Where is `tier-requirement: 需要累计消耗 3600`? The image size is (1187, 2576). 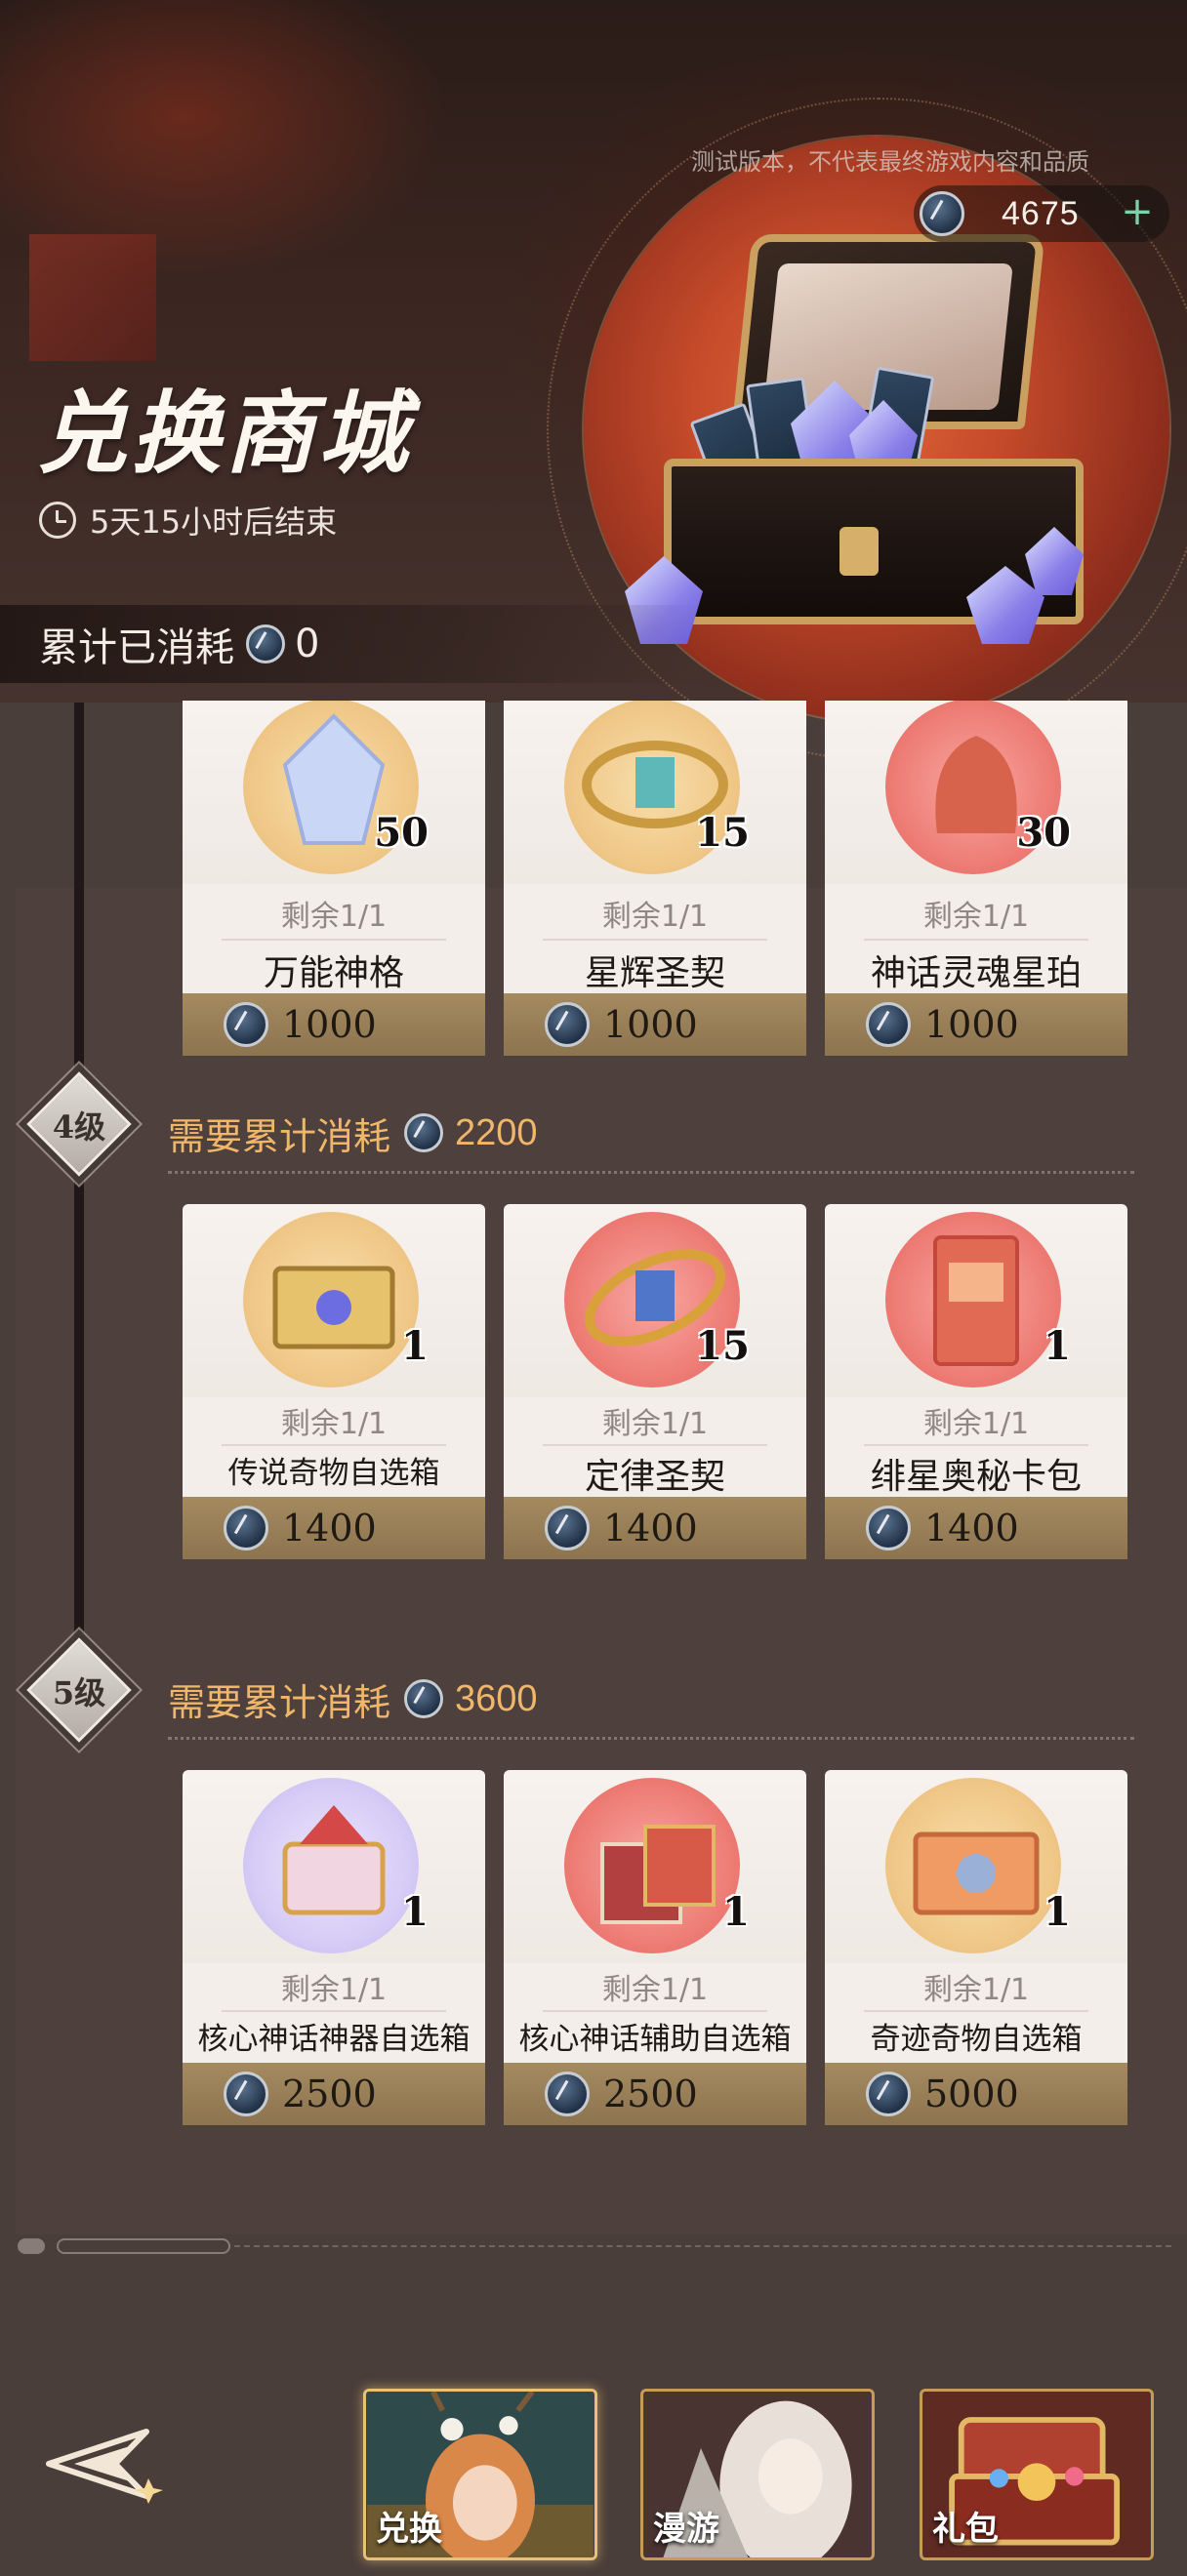
tier-requirement: 需要累计消耗 3600 is located at coordinates (353, 1699).